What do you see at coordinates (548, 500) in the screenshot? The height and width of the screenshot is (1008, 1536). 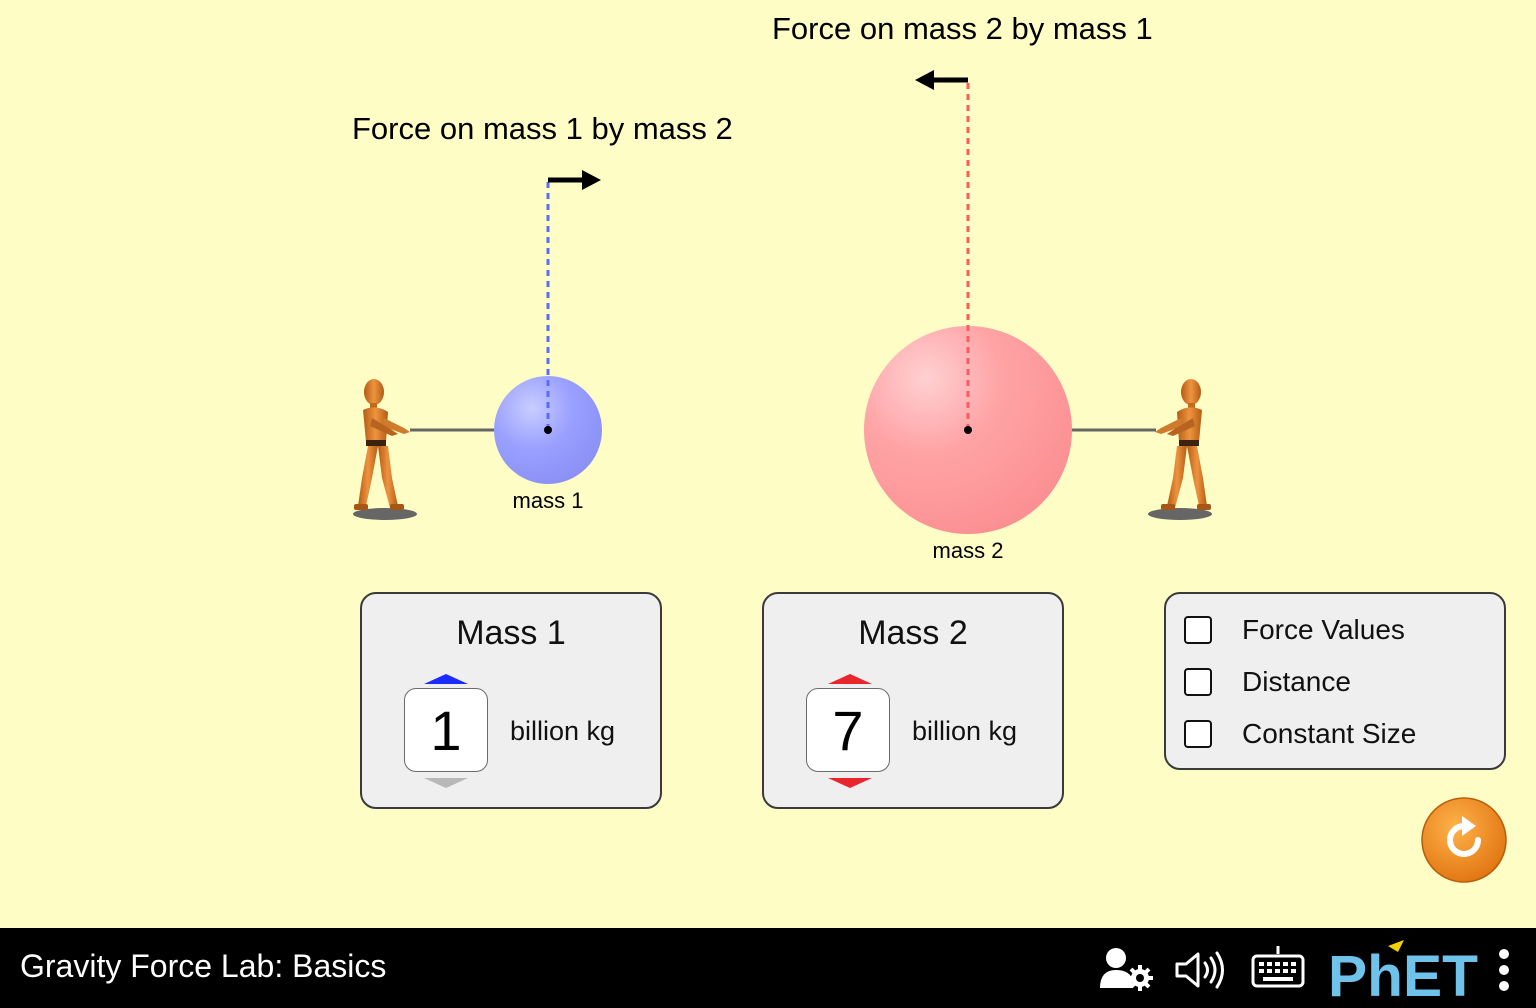 I see `mass1-label: mass 1` at bounding box center [548, 500].